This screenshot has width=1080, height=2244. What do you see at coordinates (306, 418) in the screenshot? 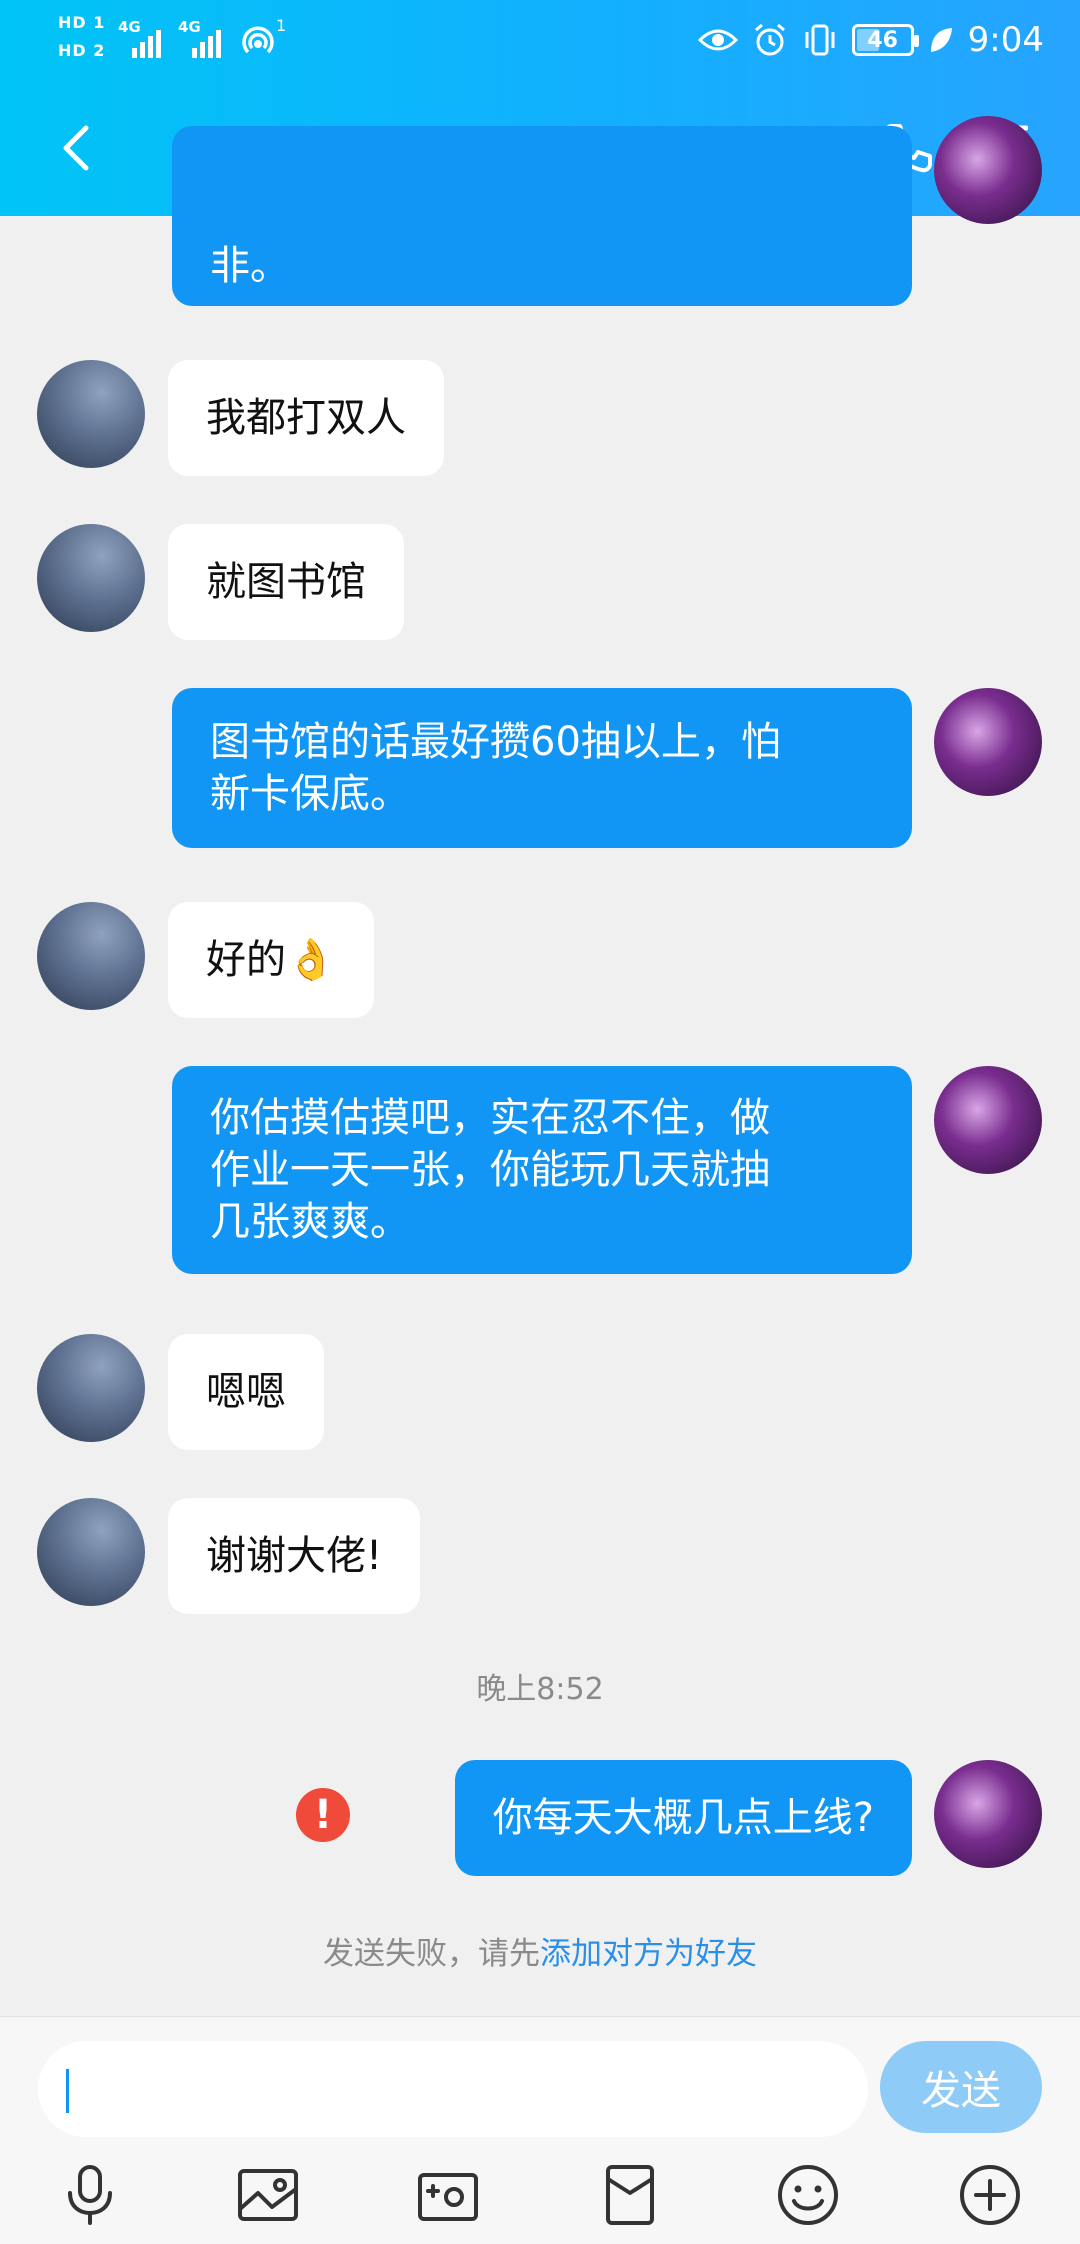
I see `incoming-bubble: 我都打双人` at bounding box center [306, 418].